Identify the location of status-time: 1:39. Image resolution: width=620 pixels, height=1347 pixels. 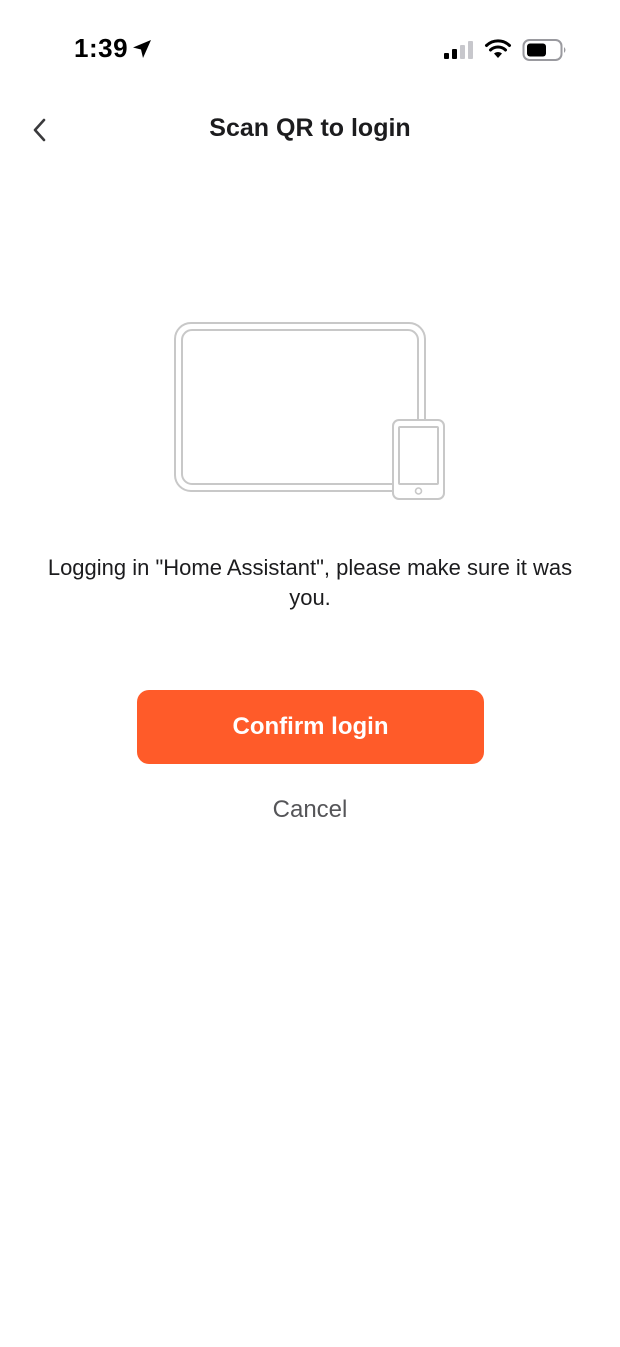
(101, 48).